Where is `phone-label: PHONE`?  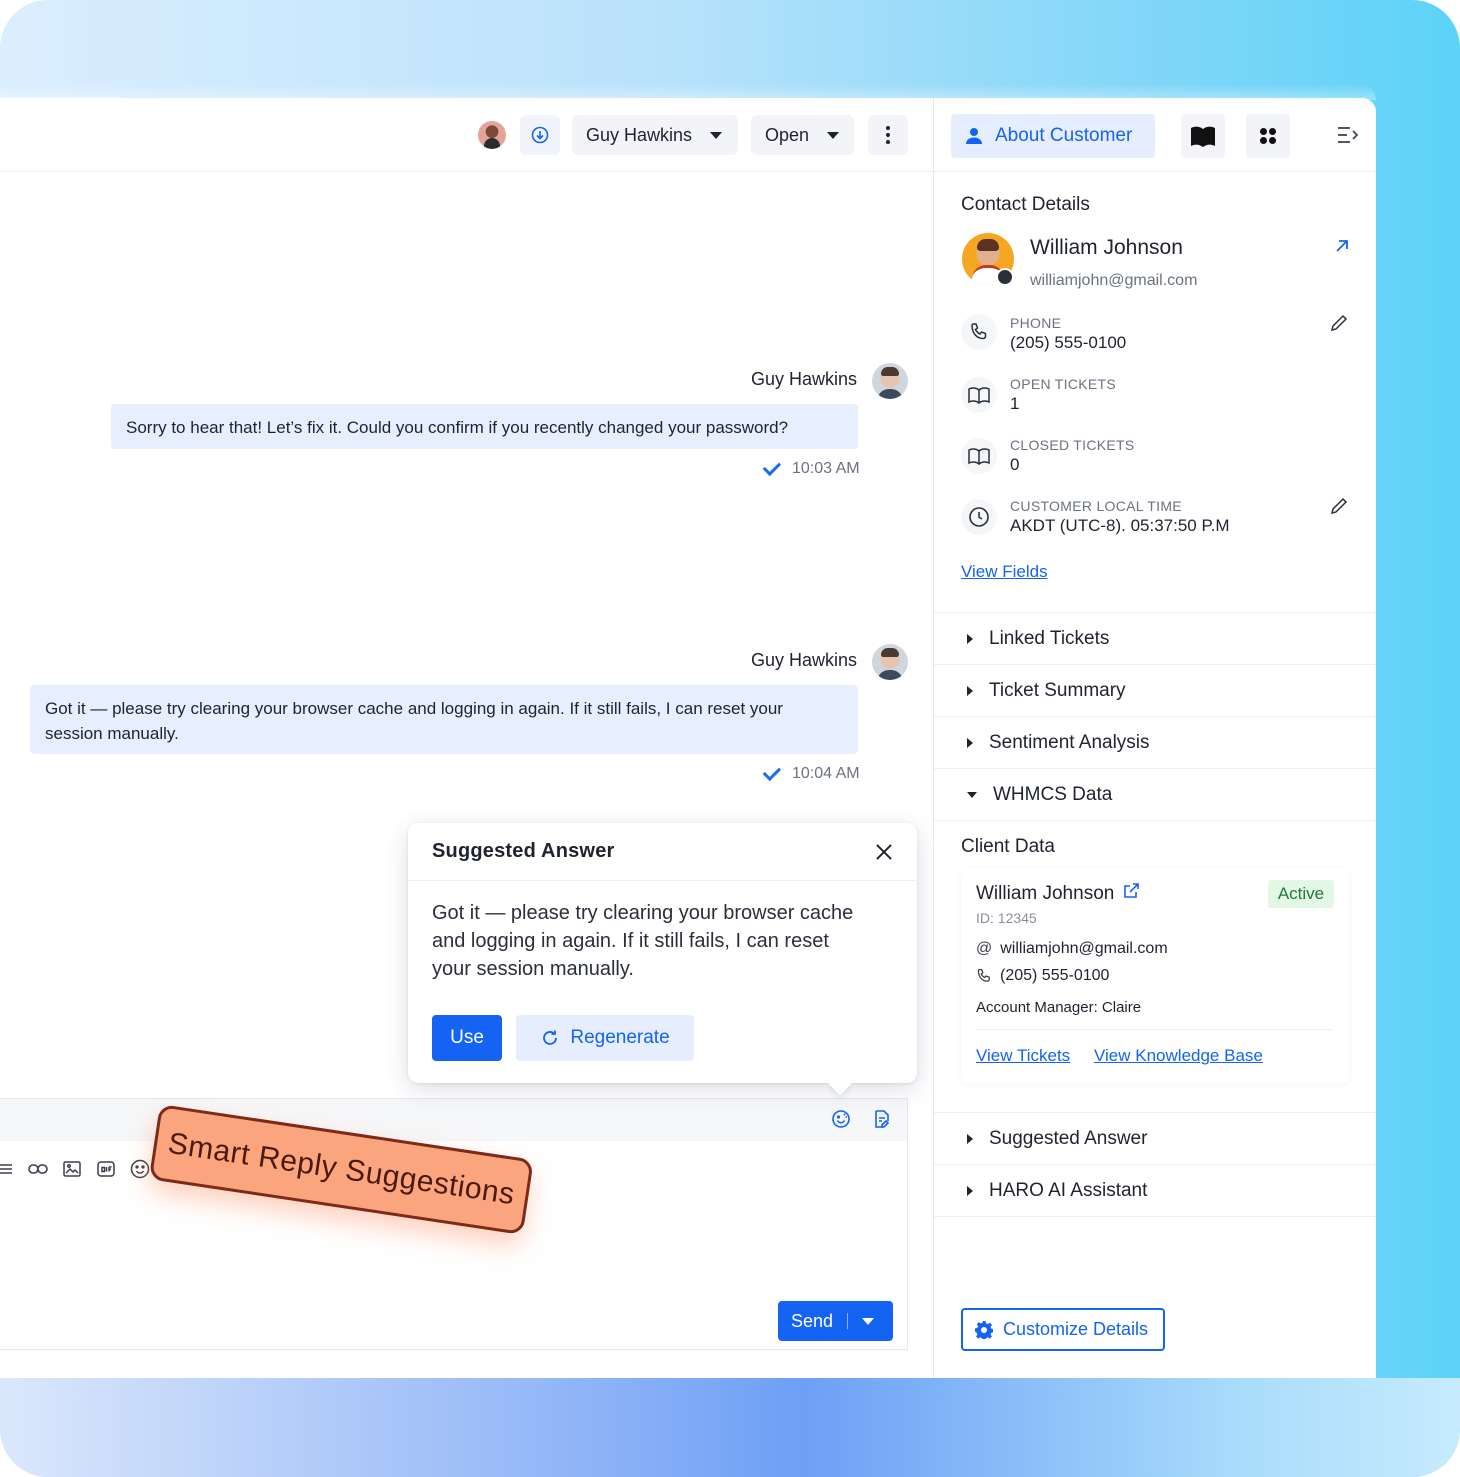
phone-label: PHONE is located at coordinates (1036, 323).